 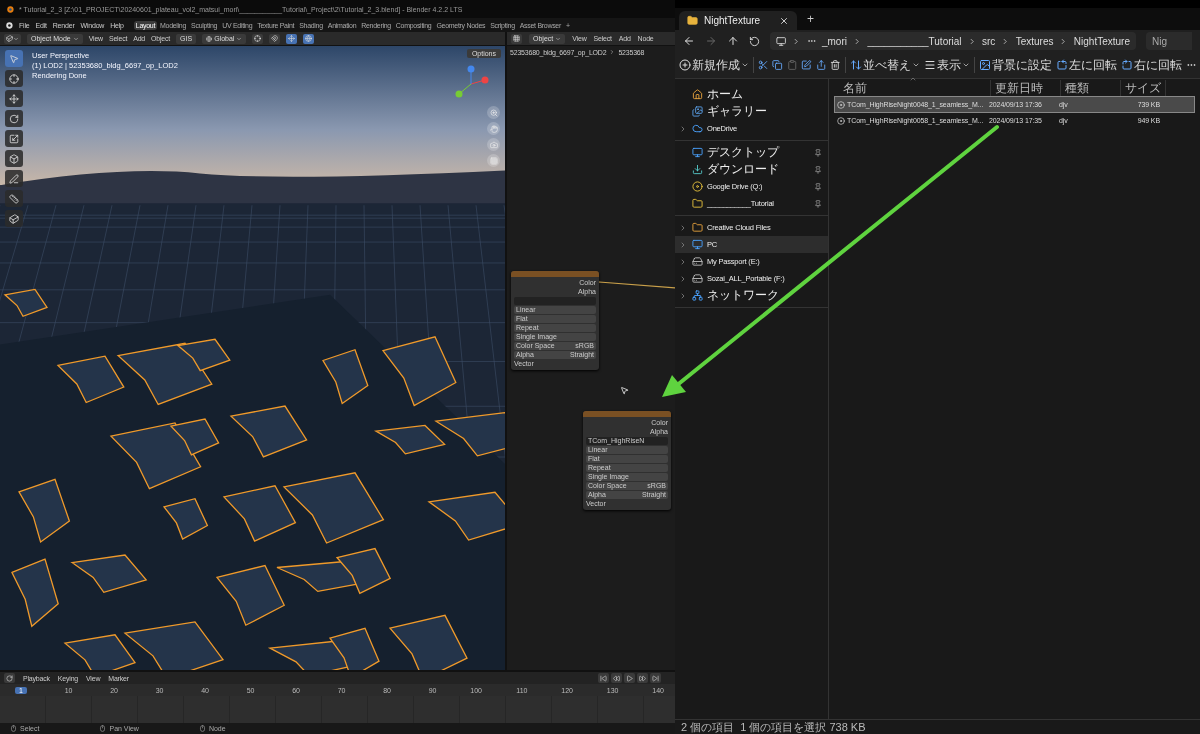 What do you see at coordinates (14, 118) in the screenshot?
I see `rotate-icon` at bounding box center [14, 118].